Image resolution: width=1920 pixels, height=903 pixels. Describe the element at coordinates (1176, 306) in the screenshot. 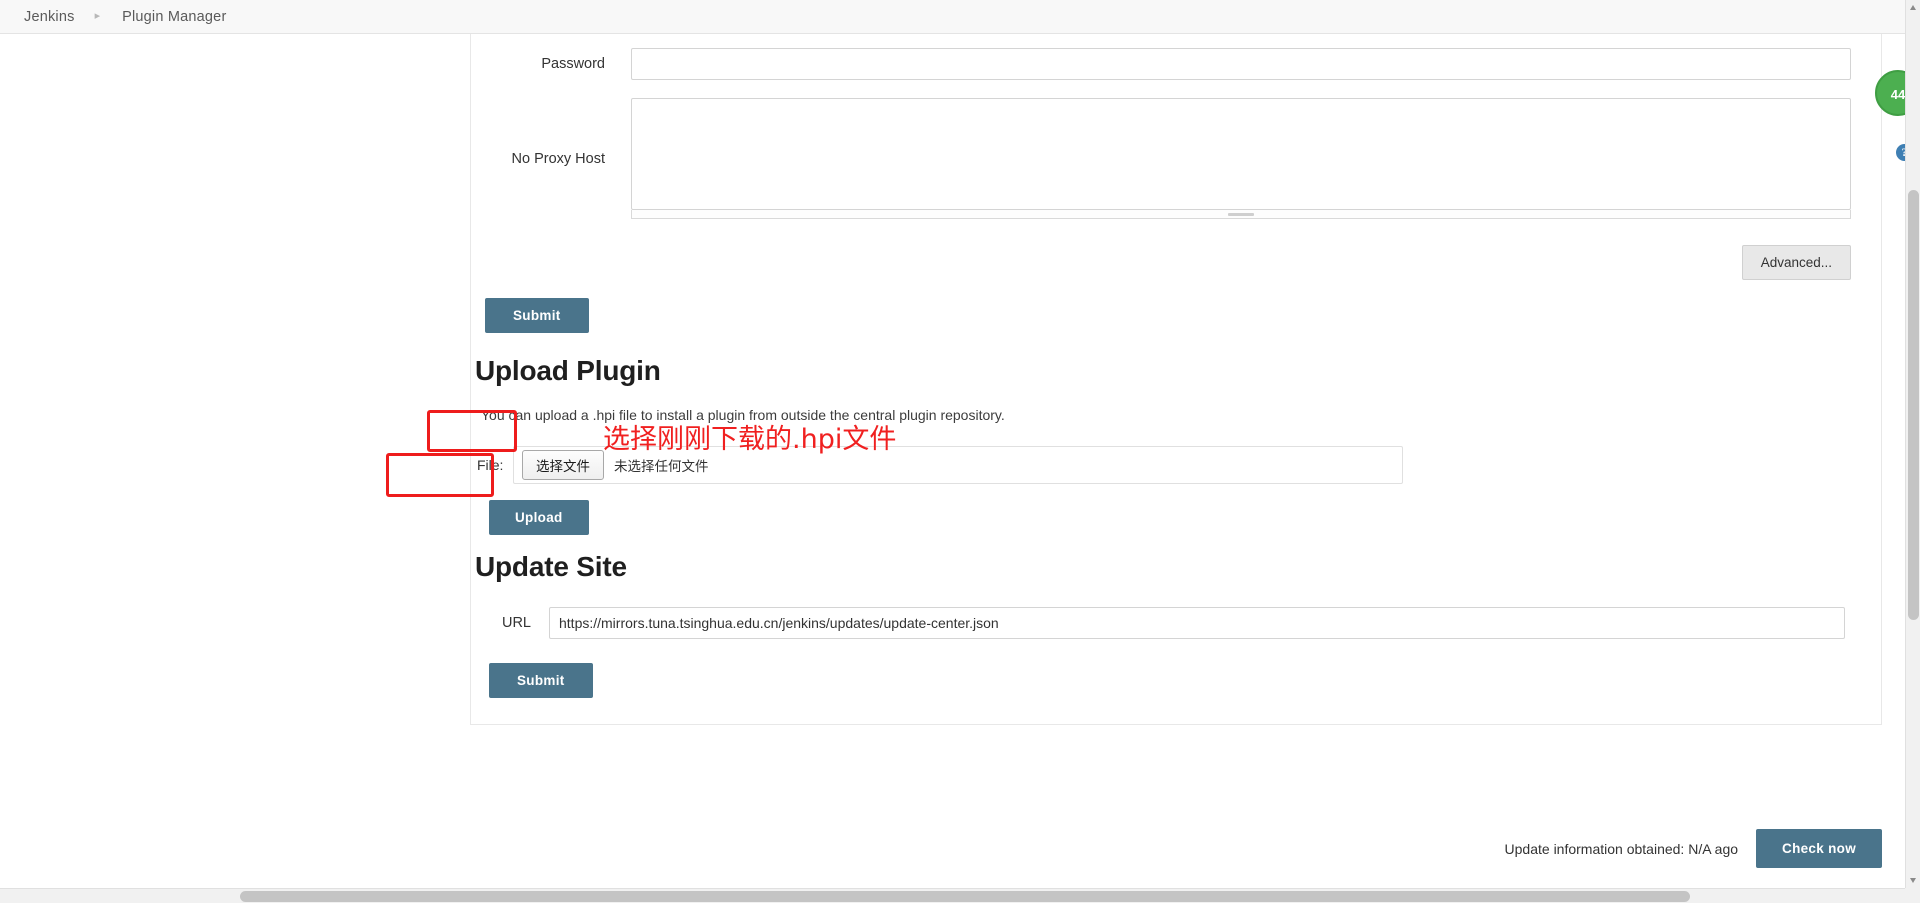

I see `proxy-submit-row: Submit` at that location.